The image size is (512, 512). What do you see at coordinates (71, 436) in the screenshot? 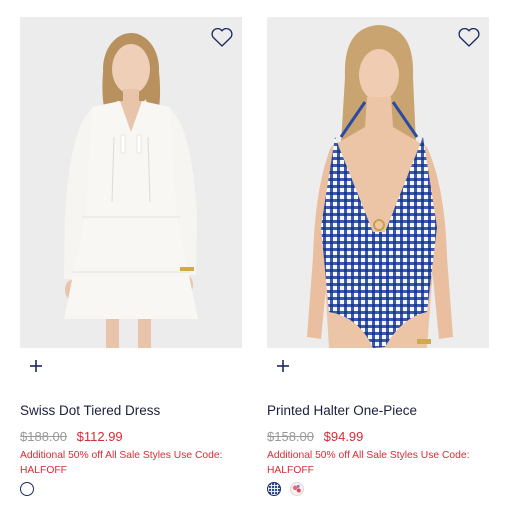
I see `product-prices: $188.00 $112.99` at bounding box center [71, 436].